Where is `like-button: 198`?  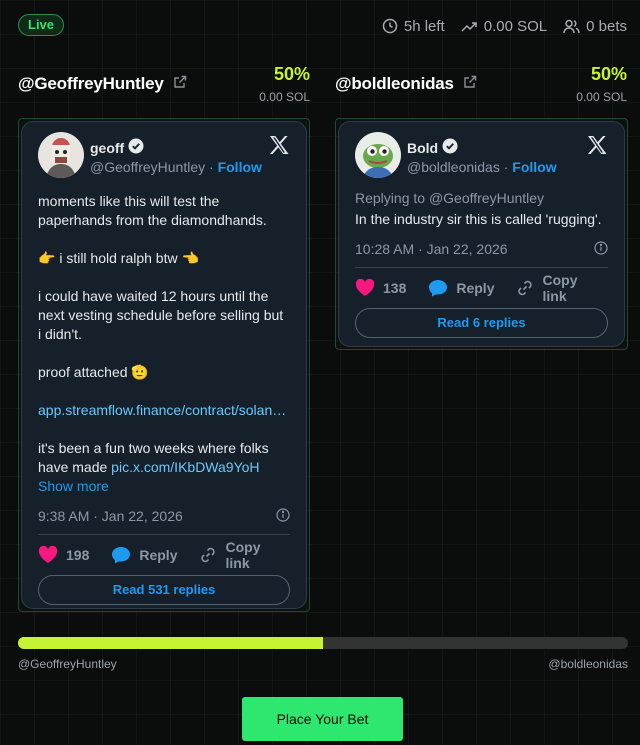
like-button: 198 is located at coordinates (63, 555).